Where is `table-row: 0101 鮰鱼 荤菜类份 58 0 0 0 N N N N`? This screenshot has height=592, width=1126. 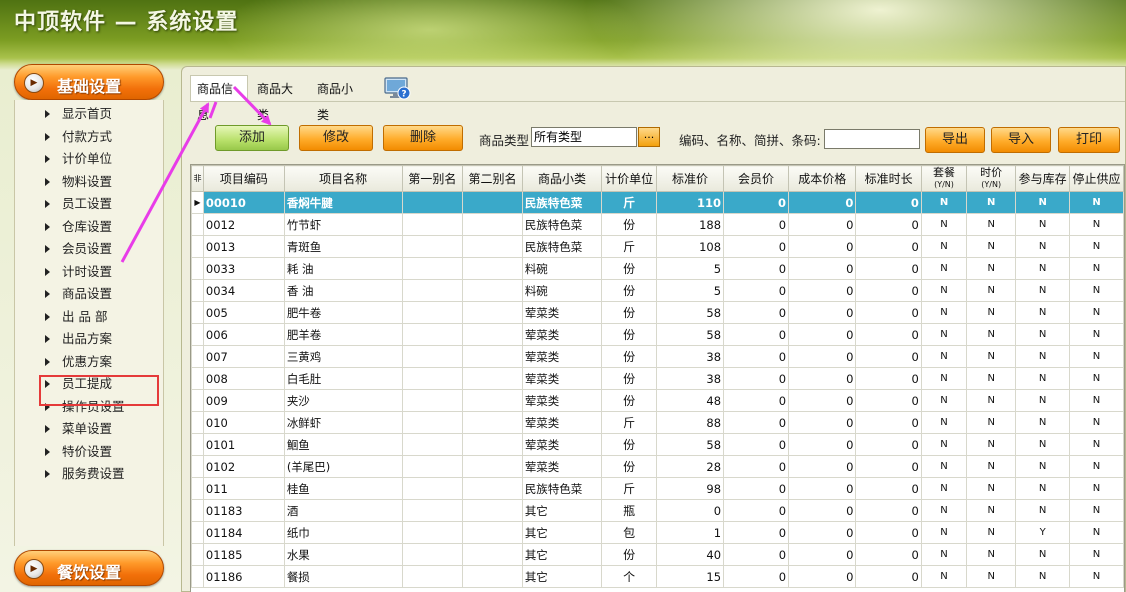 table-row: 0101 鮰鱼 荤菜类份 58 0 0 0 N N N N is located at coordinates (657, 444).